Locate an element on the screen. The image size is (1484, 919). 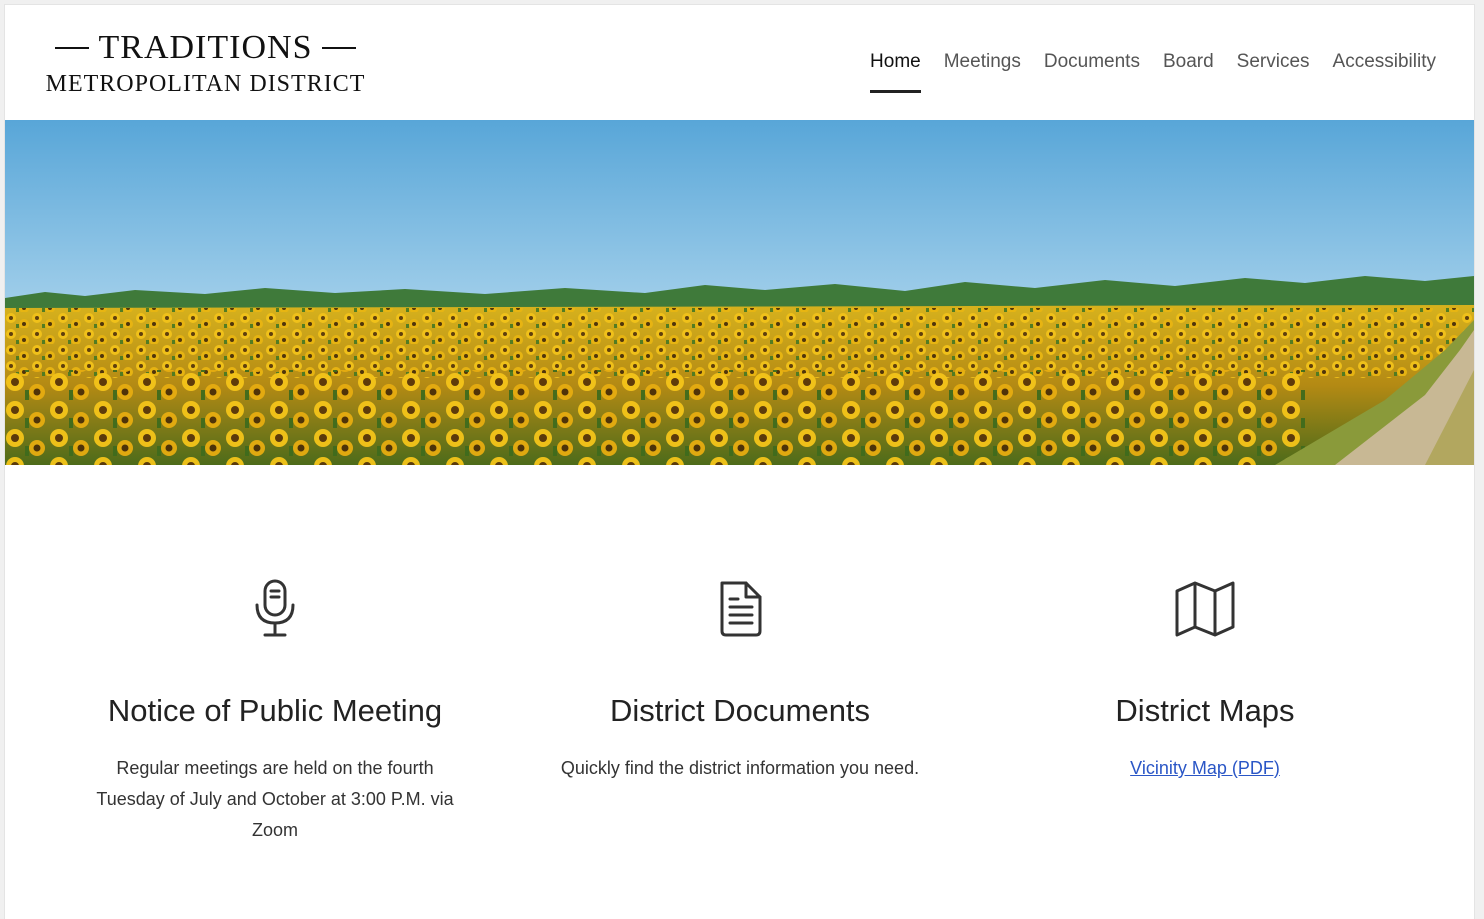
feature-title: District Documents is located at coordinates (740, 710).